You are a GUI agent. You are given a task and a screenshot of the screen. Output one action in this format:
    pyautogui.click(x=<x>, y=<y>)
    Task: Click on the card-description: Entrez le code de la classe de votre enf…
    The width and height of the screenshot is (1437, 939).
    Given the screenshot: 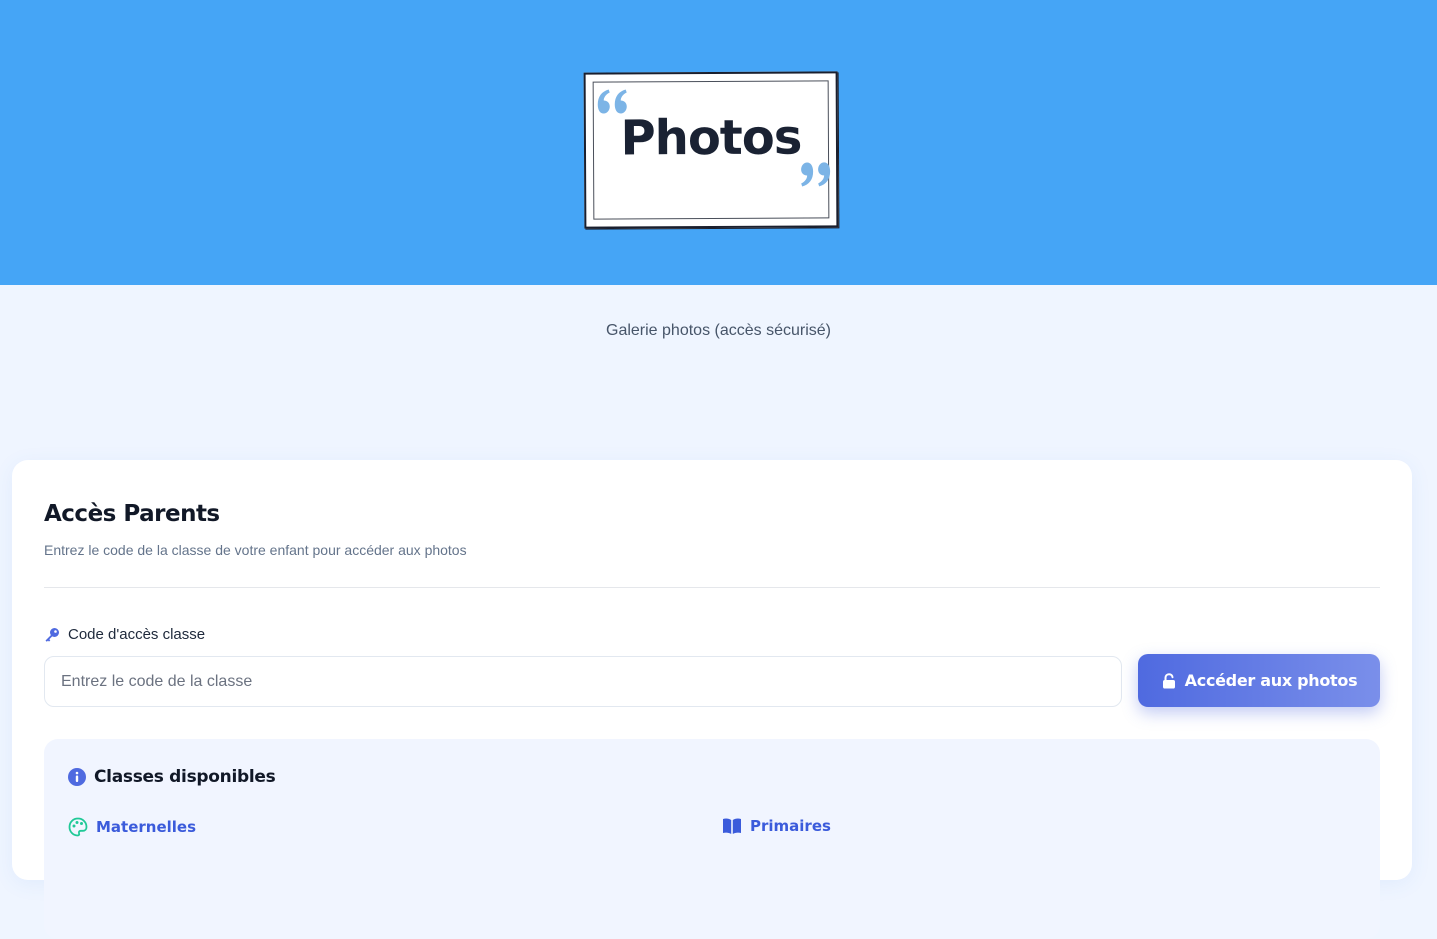 What is the action you would take?
    pyautogui.click(x=255, y=550)
    